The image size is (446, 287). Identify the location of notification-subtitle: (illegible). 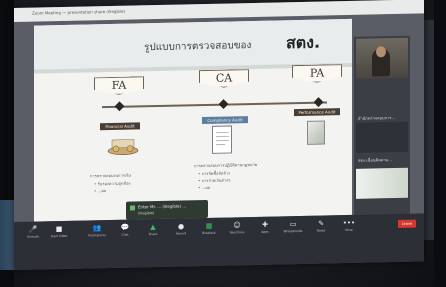
(146, 213).